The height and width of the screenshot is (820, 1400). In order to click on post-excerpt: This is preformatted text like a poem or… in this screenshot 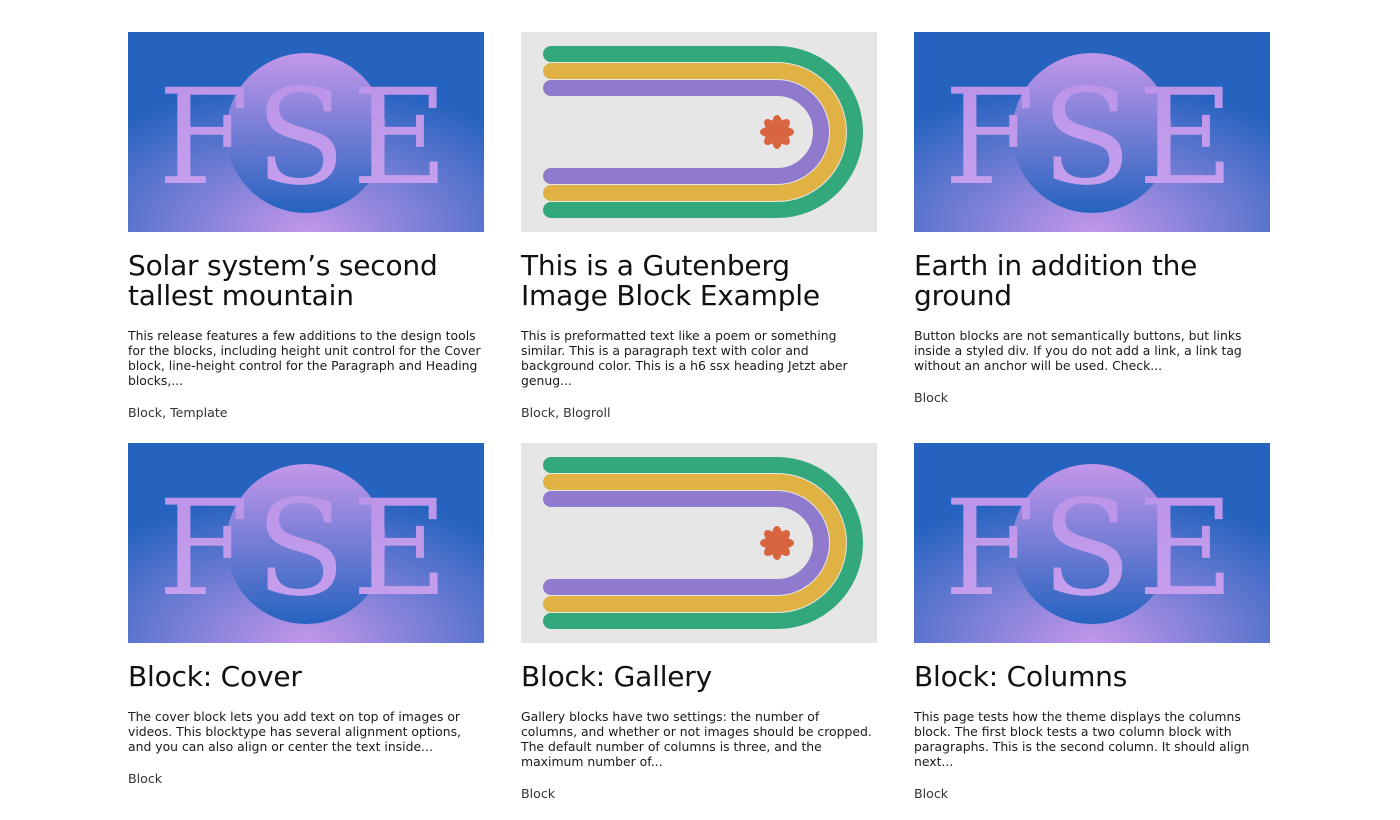, I will do `click(684, 358)`.